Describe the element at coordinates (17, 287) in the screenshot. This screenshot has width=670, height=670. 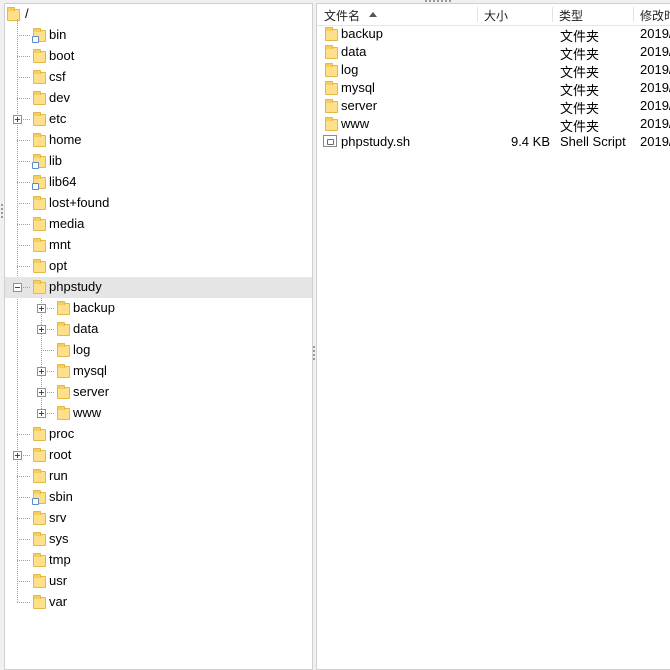
I see `collapse-minus-icon` at that location.